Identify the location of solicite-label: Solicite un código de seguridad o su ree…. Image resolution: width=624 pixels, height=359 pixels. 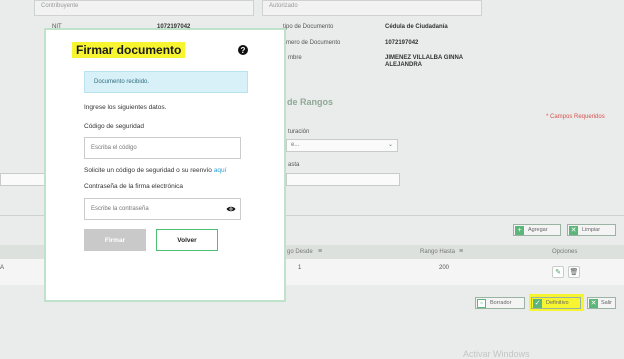
(148, 170).